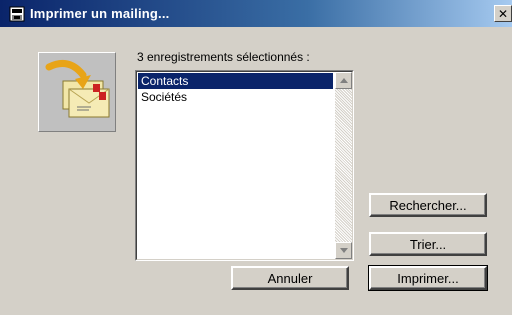 The width and height of the screenshot is (512, 315). I want to click on list-scrollbar, so click(343, 165).